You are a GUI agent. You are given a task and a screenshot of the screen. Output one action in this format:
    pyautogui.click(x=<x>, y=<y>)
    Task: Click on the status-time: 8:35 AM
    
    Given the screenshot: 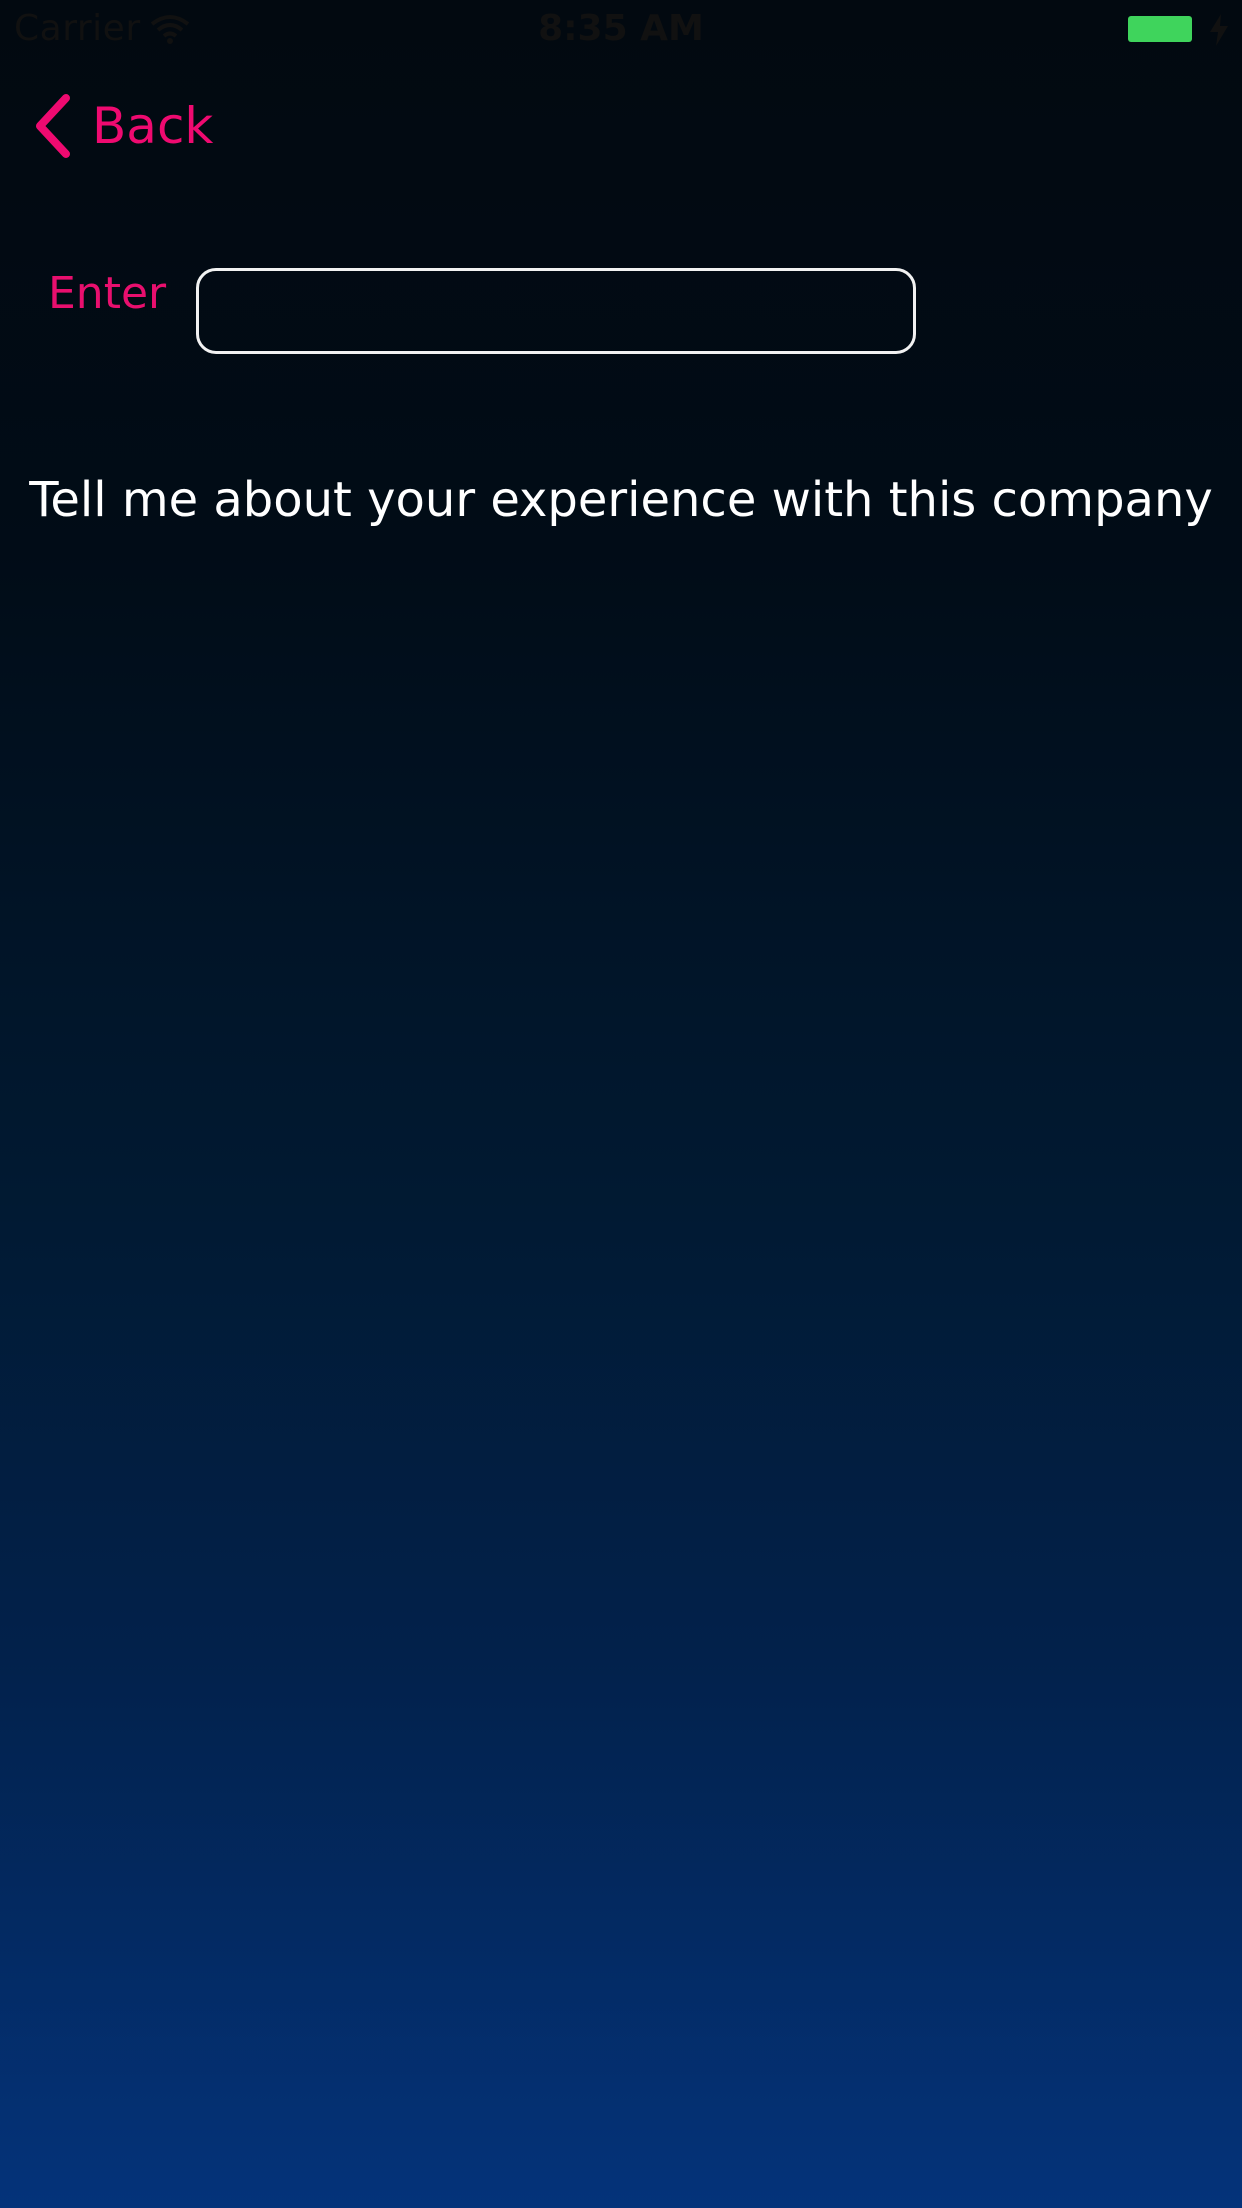 What is the action you would take?
    pyautogui.click(x=621, y=28)
    